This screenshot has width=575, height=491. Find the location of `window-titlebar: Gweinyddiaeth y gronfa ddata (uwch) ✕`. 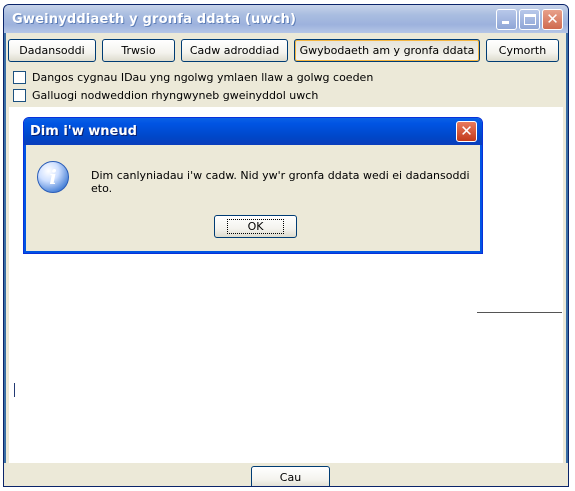

window-titlebar: Gweinyddiaeth y gronfa ddata (uwch) ✕ is located at coordinates (286, 19).